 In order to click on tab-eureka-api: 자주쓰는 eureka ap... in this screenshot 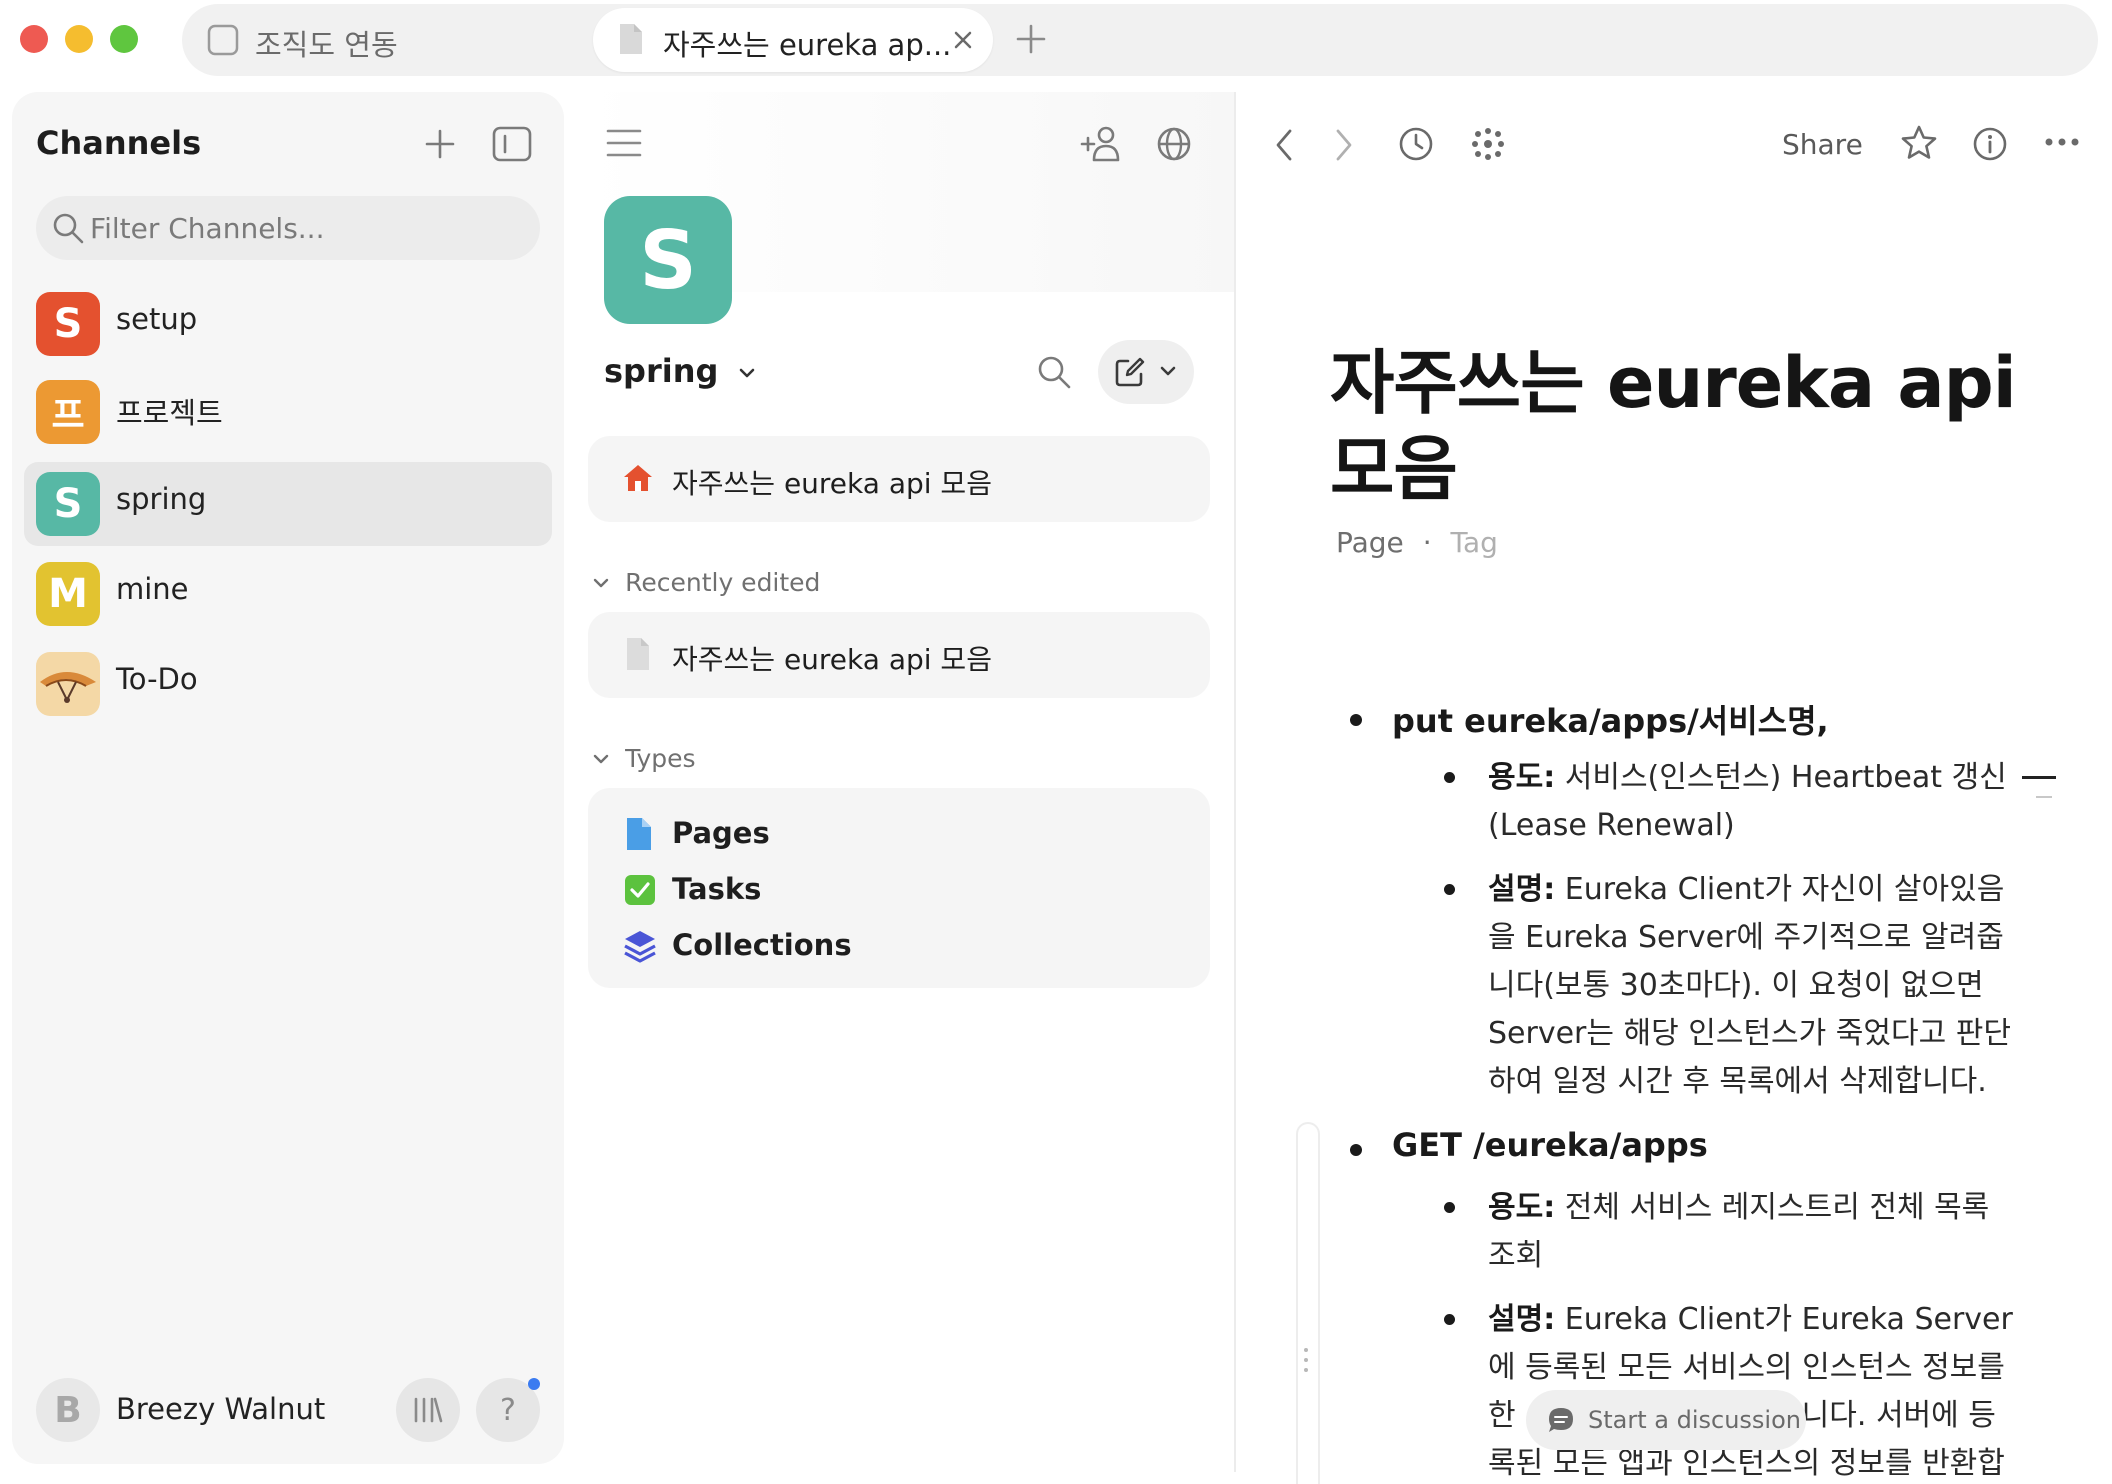, I will do `click(793, 40)`.